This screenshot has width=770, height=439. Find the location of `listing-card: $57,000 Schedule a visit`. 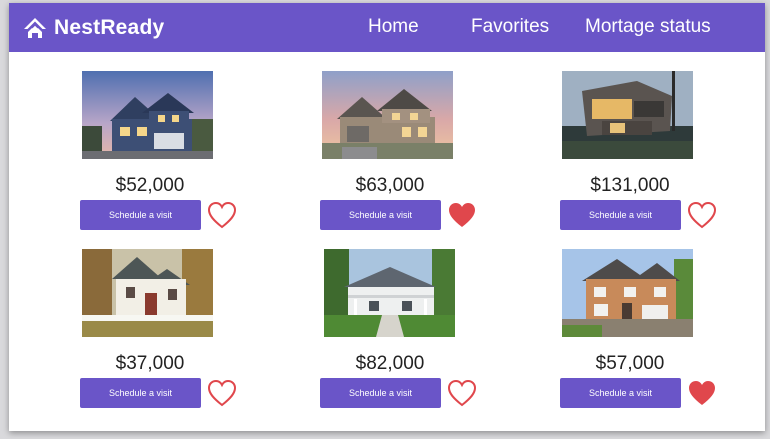

listing-card: $57,000 Schedule a visit is located at coordinates (641, 329).